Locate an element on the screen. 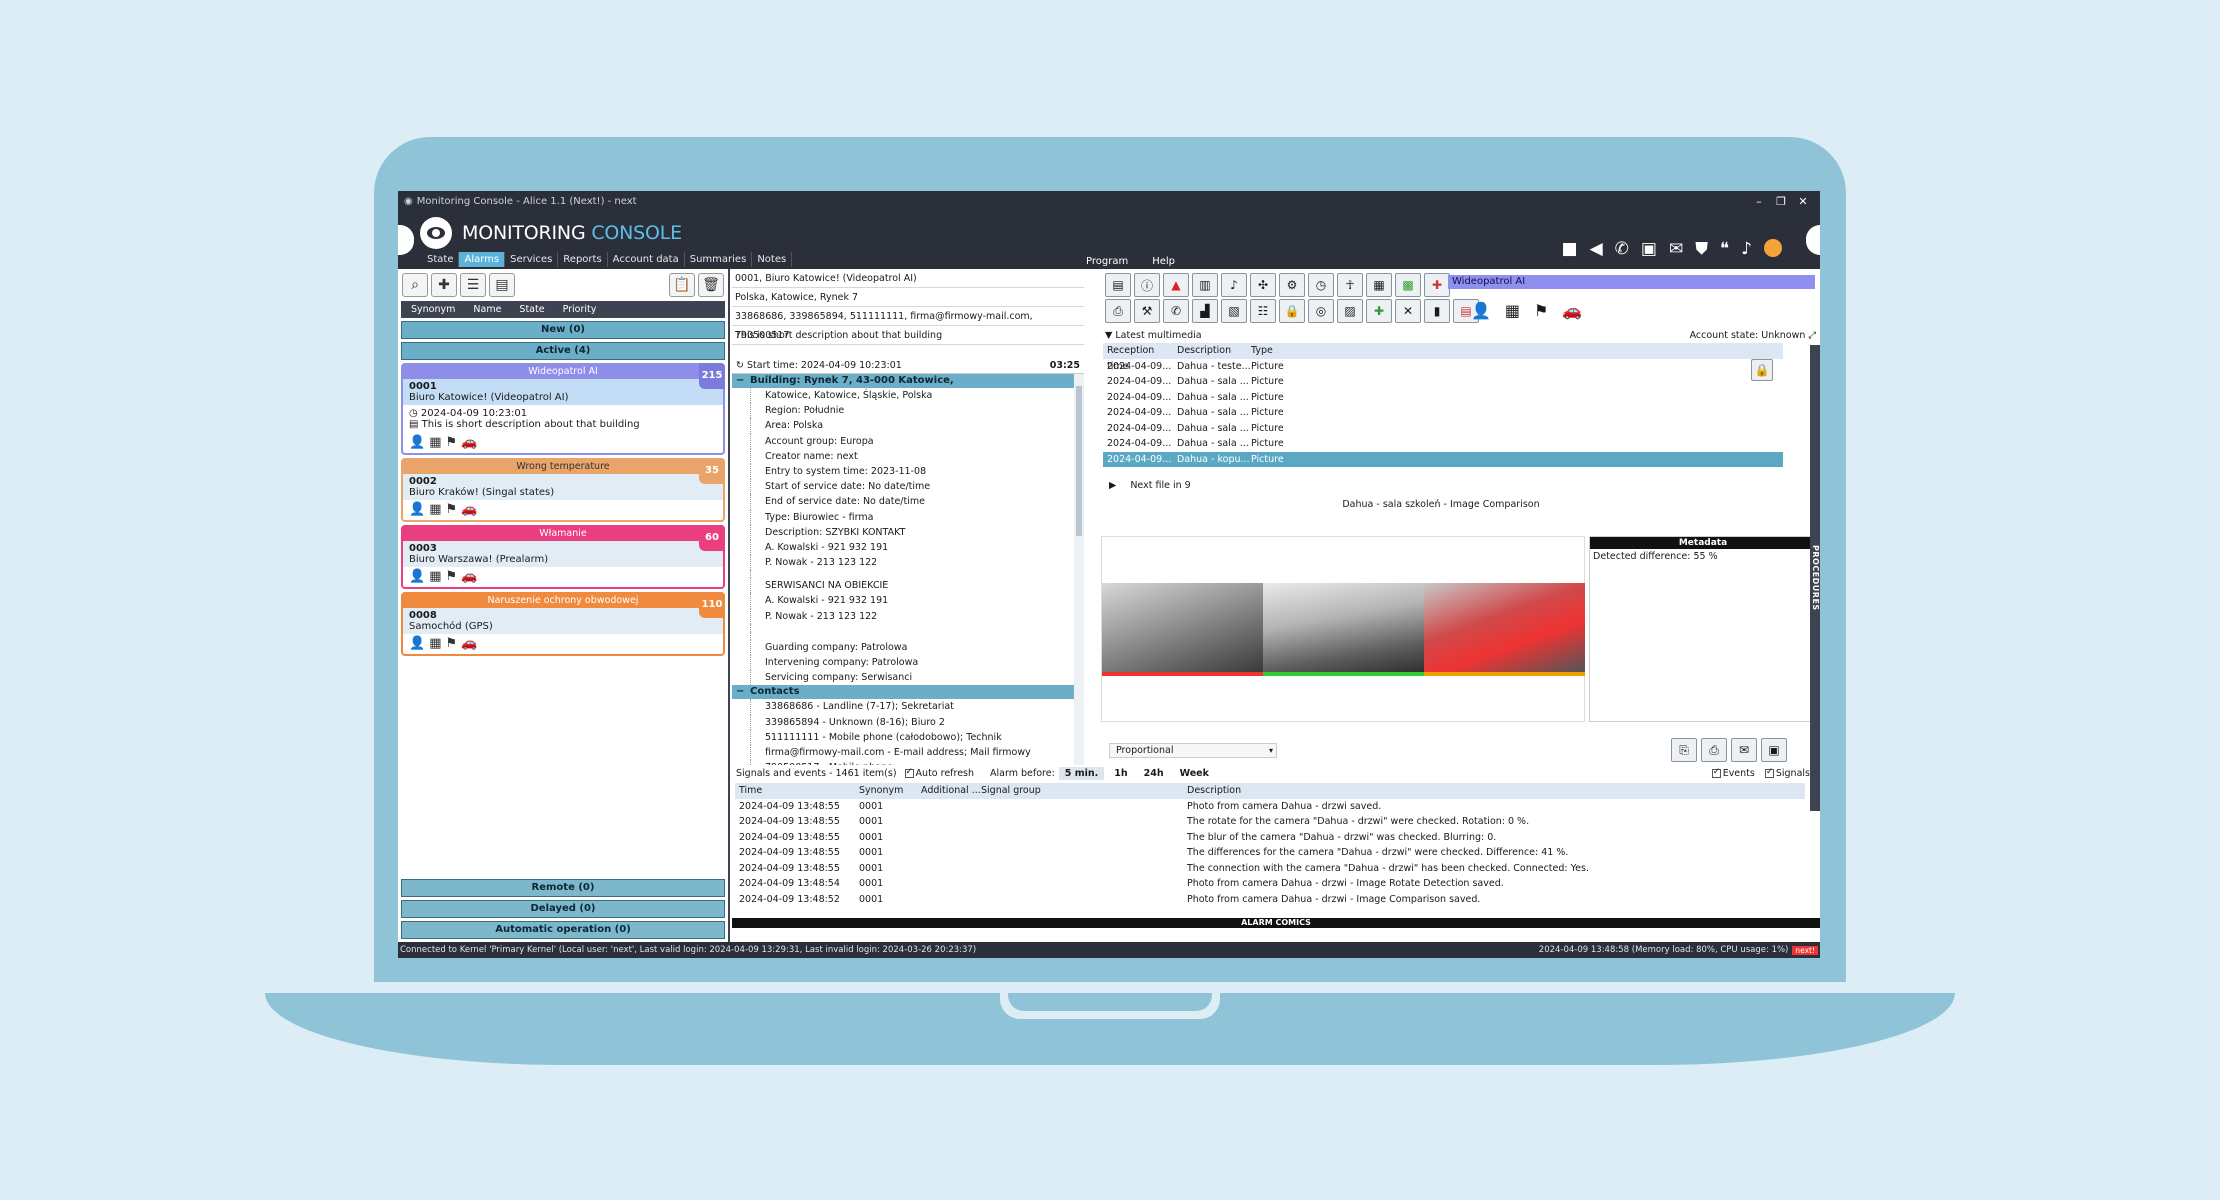 The image size is (2220, 1200). tab-services: Services is located at coordinates (532, 259).